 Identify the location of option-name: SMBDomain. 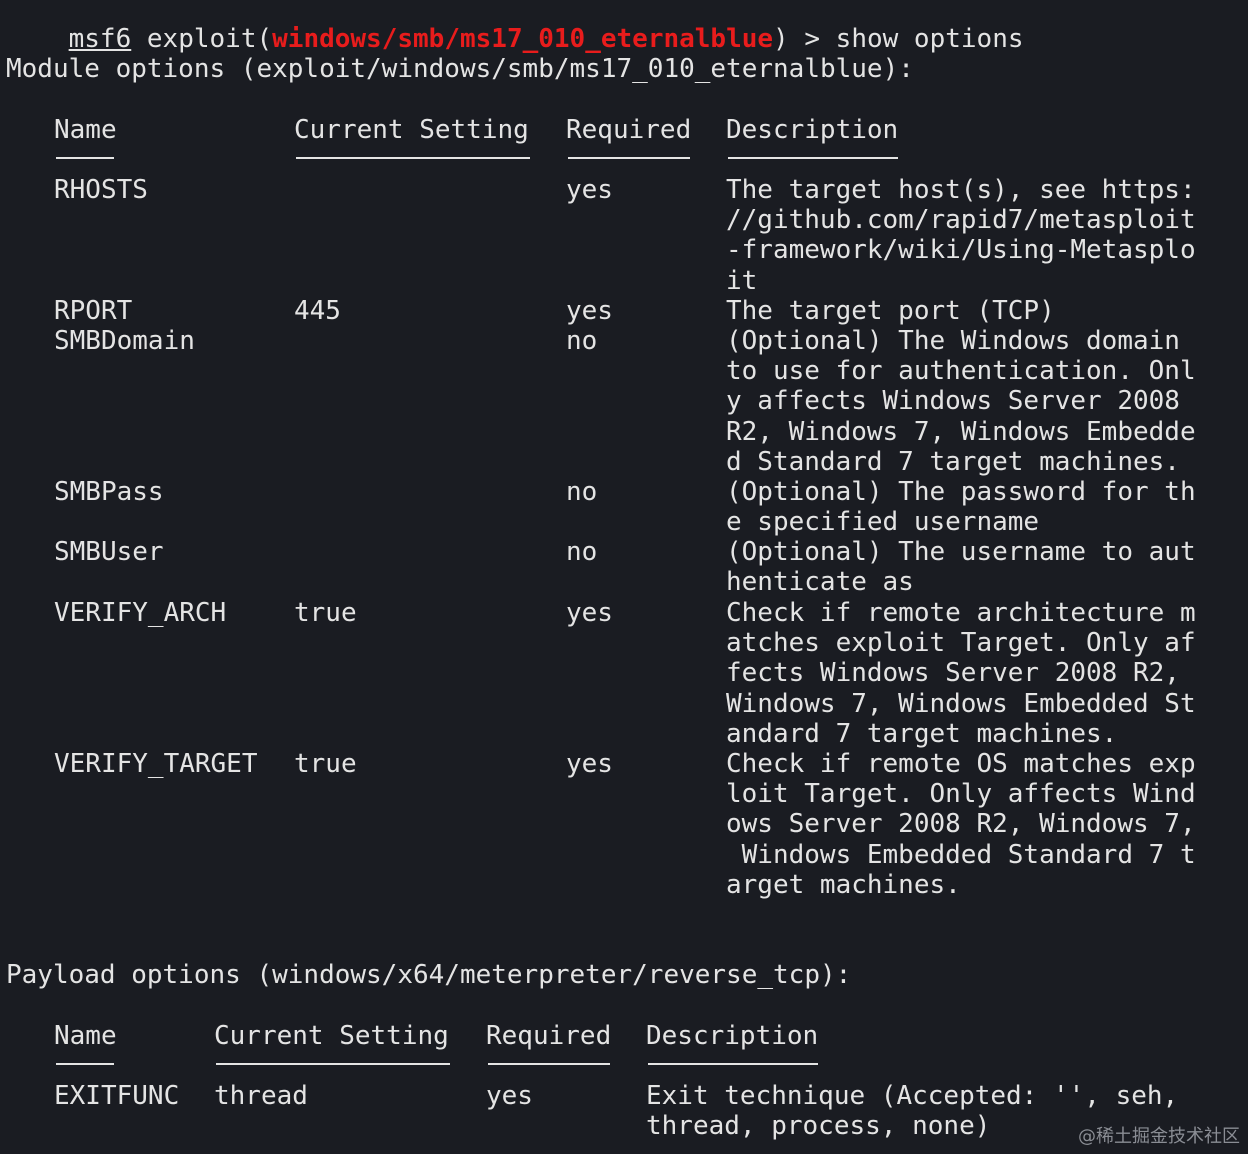
(124, 341).